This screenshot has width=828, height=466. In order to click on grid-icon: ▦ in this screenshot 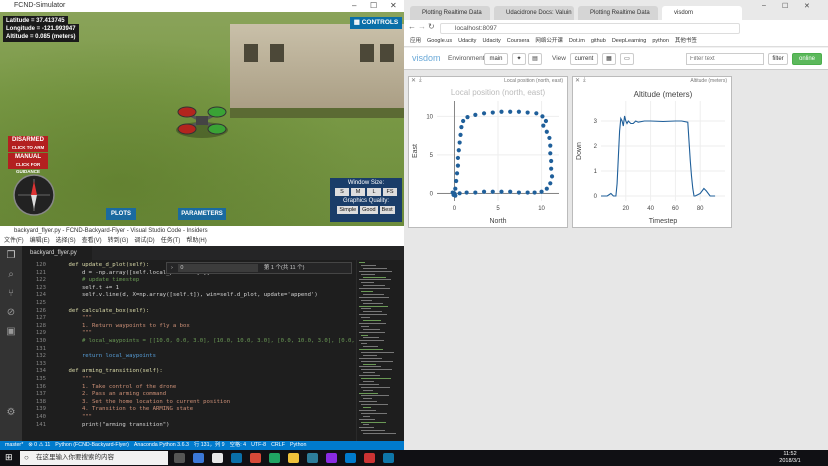, I will do `click(609, 59)`.